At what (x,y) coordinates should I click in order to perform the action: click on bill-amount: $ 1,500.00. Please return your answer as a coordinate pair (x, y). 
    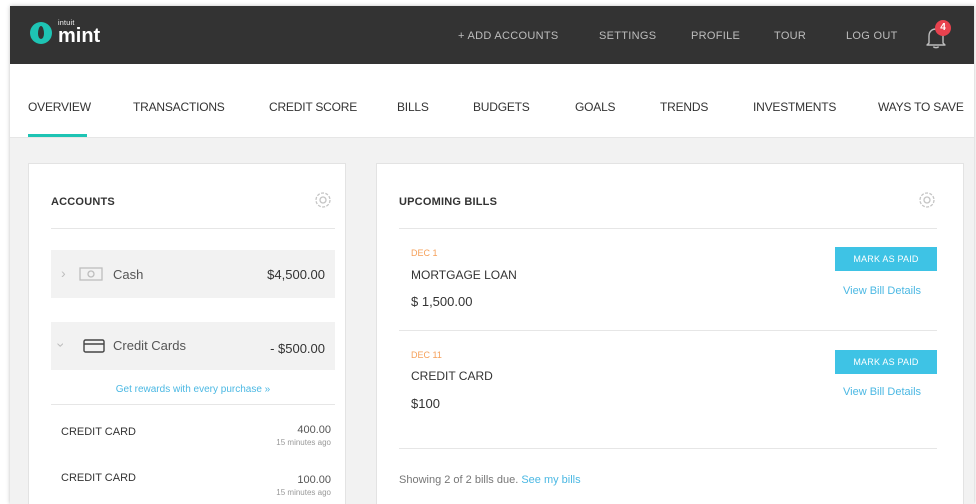
    Looking at the image, I should click on (442, 301).